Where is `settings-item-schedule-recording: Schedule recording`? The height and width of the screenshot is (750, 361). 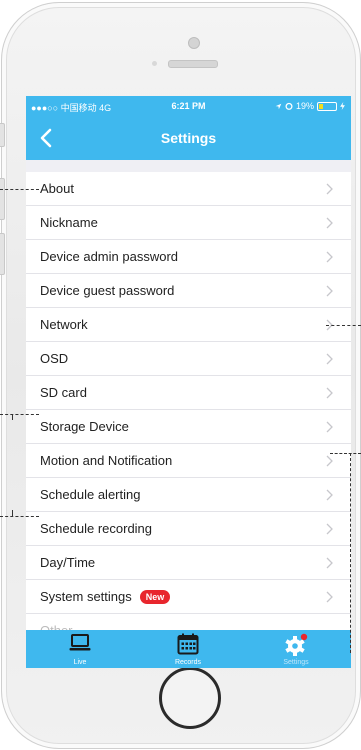
settings-item-schedule-recording: Schedule recording is located at coordinates (188, 529).